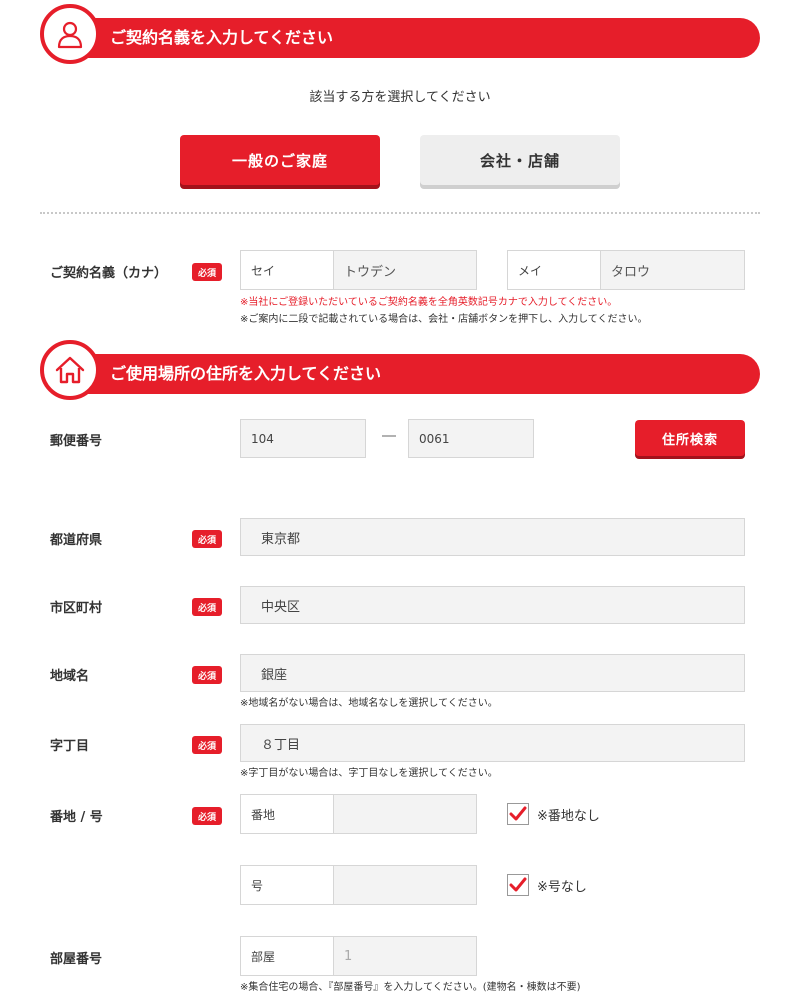 The width and height of the screenshot is (800, 1000). I want to click on go-input, so click(405, 885).